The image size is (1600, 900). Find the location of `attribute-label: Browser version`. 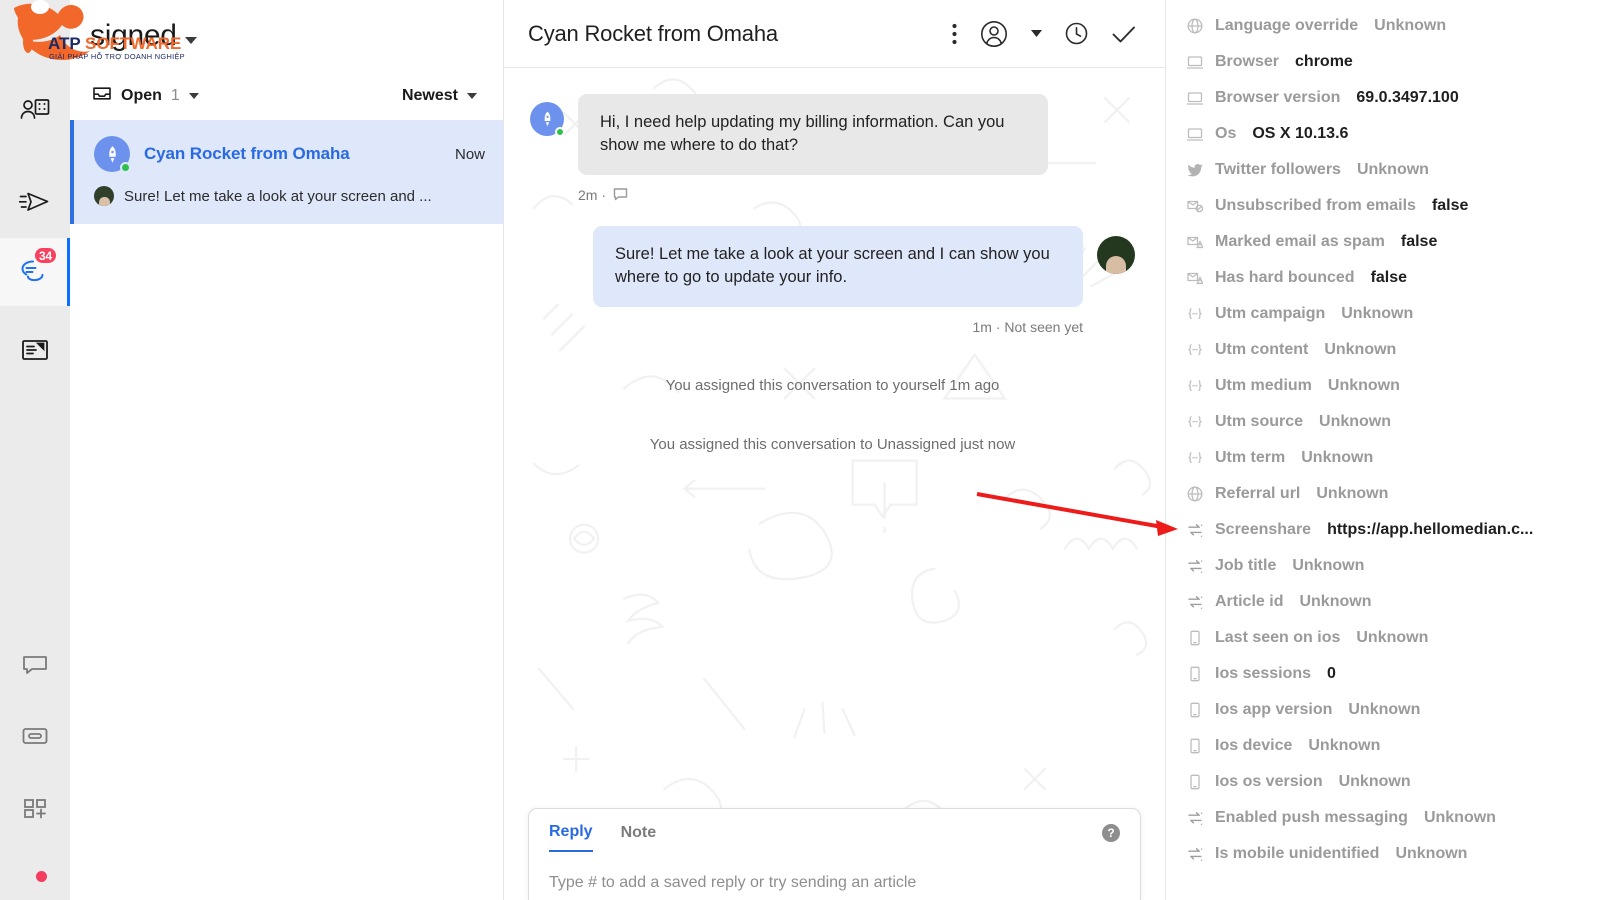

attribute-label: Browser version is located at coordinates (1278, 97).